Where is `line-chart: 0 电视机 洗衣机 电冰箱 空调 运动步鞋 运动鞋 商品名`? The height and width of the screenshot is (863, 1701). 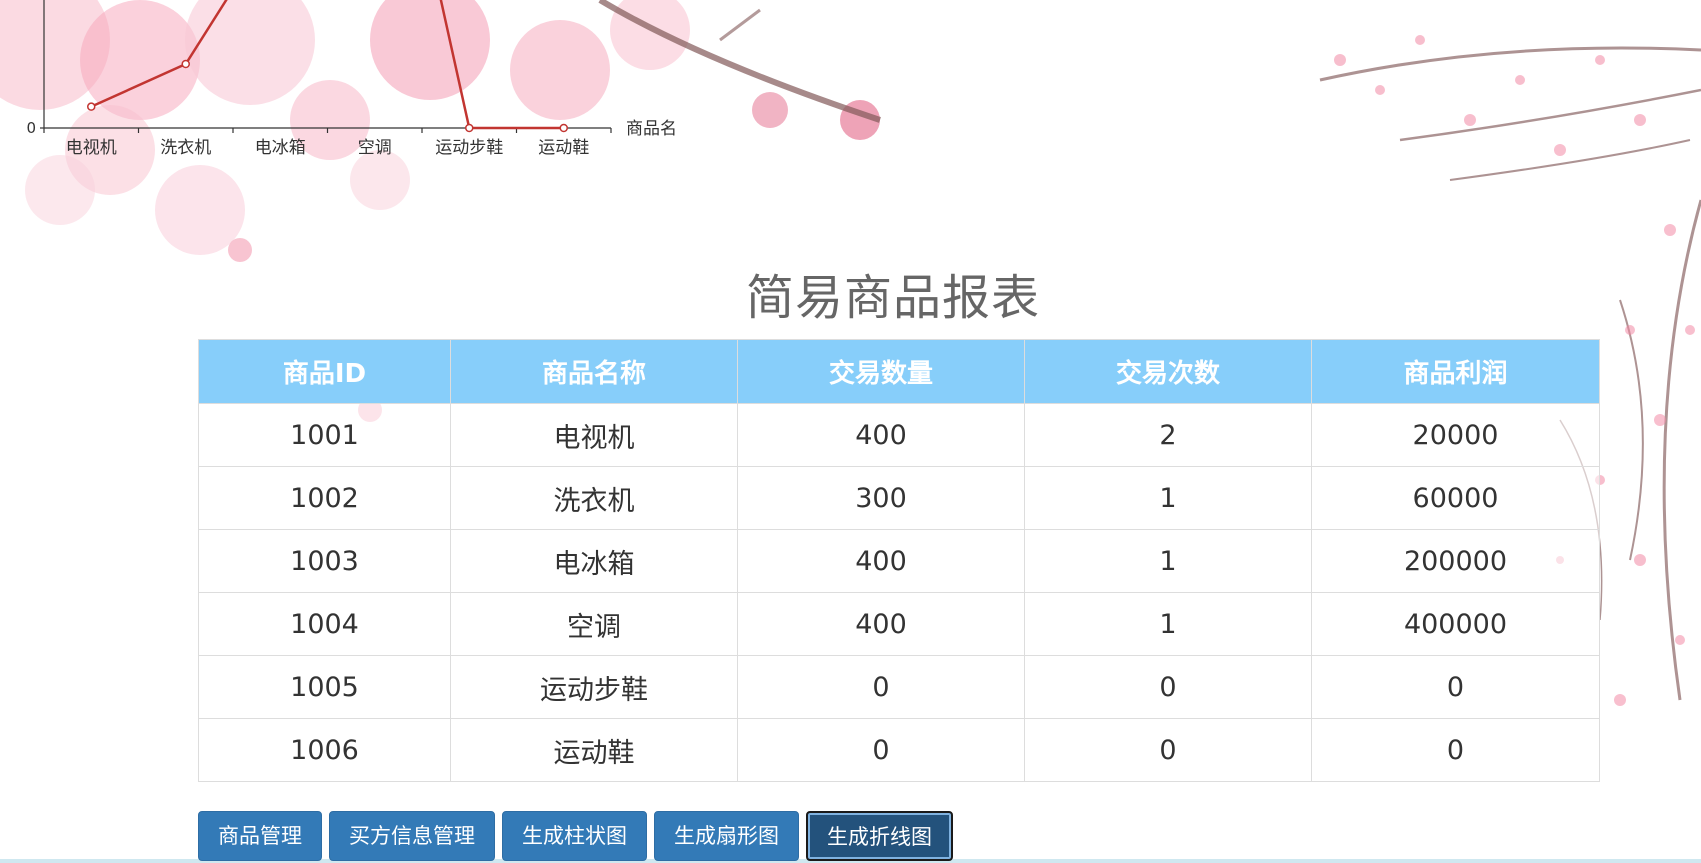
line-chart: 0 电视机 洗衣机 电冰箱 空调 运动步鞋 运动鞋 商品名 is located at coordinates (351, 79).